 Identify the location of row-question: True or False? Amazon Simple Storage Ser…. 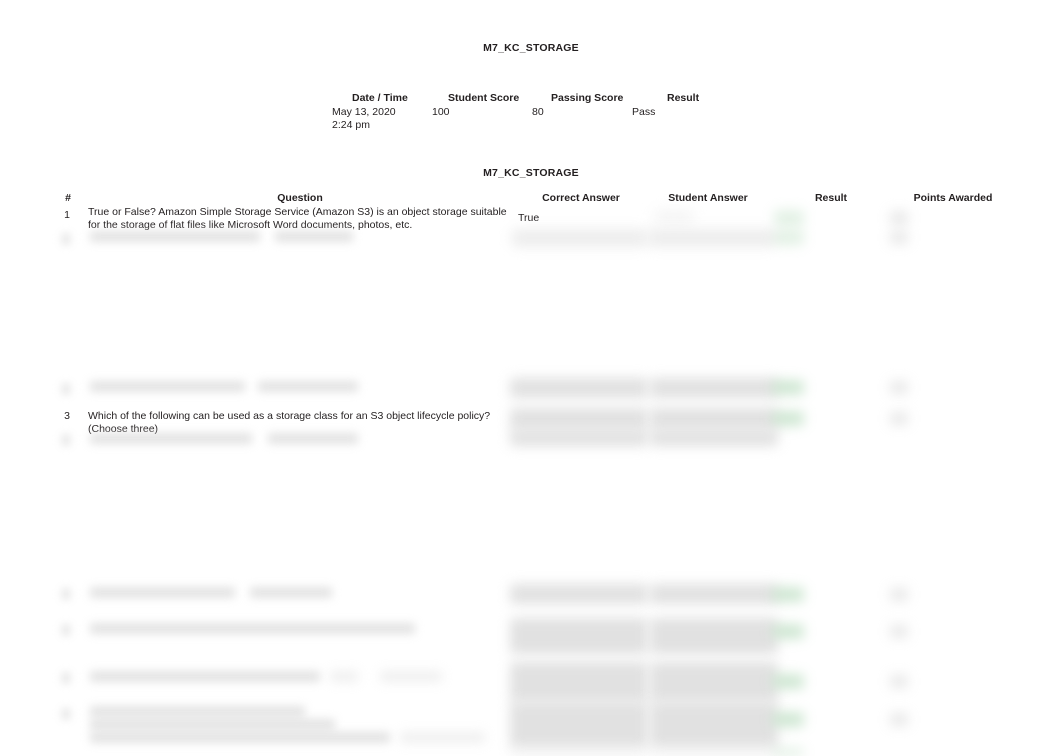
(297, 218).